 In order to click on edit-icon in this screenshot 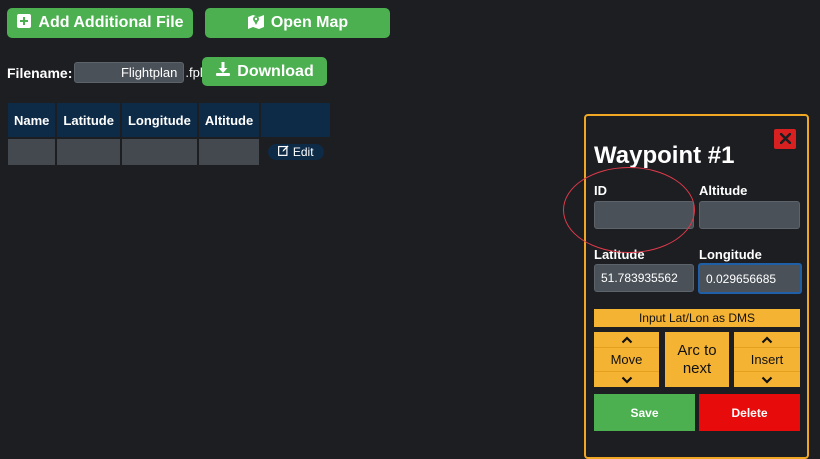, I will do `click(283, 152)`.